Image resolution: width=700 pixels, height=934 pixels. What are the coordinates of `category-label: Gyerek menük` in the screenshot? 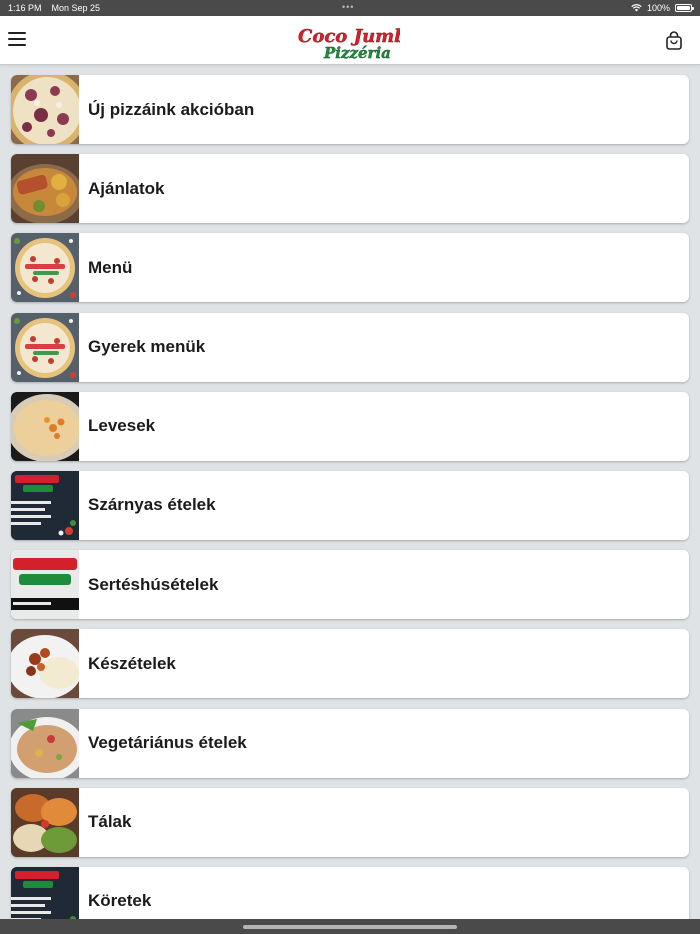 It's located at (147, 347).